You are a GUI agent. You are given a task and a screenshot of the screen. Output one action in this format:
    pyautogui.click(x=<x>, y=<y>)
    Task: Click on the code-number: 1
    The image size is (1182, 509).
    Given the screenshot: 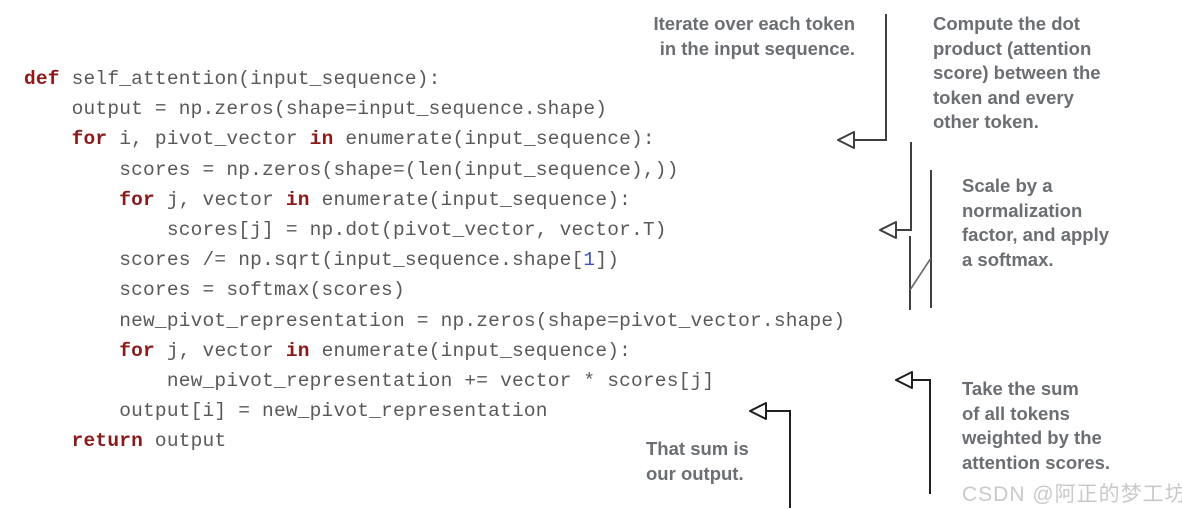 What is the action you would take?
    pyautogui.click(x=589, y=260)
    